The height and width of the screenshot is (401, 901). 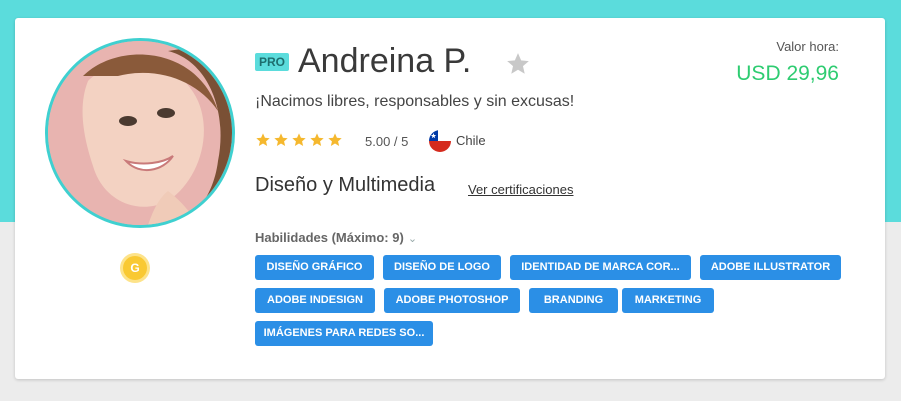 I want to click on chevron-down-icon: ⌄, so click(x=412, y=239).